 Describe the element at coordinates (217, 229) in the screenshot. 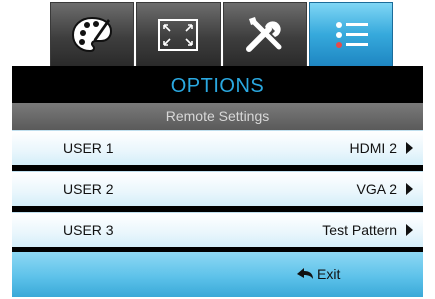

I see `menu-row-user3: USER 3 Test Pattern` at that location.